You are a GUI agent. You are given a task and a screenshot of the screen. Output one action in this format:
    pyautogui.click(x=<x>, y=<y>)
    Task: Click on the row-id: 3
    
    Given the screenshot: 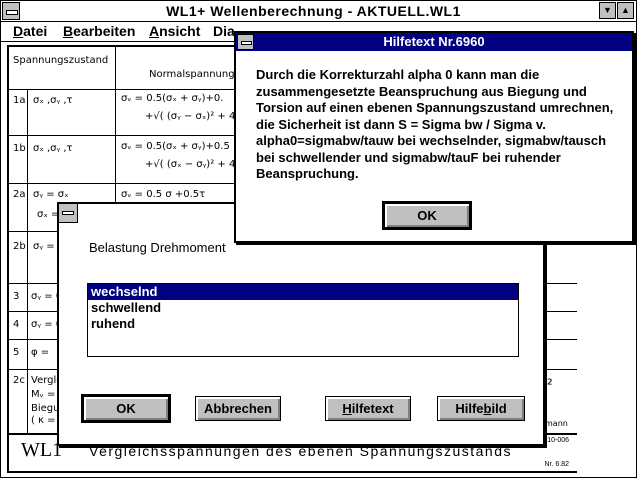 What is the action you would take?
    pyautogui.click(x=16, y=296)
    